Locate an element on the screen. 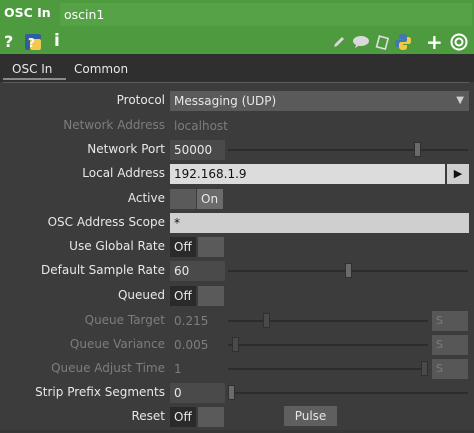 This screenshot has height=433, width=474. param-label: Network Port is located at coordinates (126, 149).